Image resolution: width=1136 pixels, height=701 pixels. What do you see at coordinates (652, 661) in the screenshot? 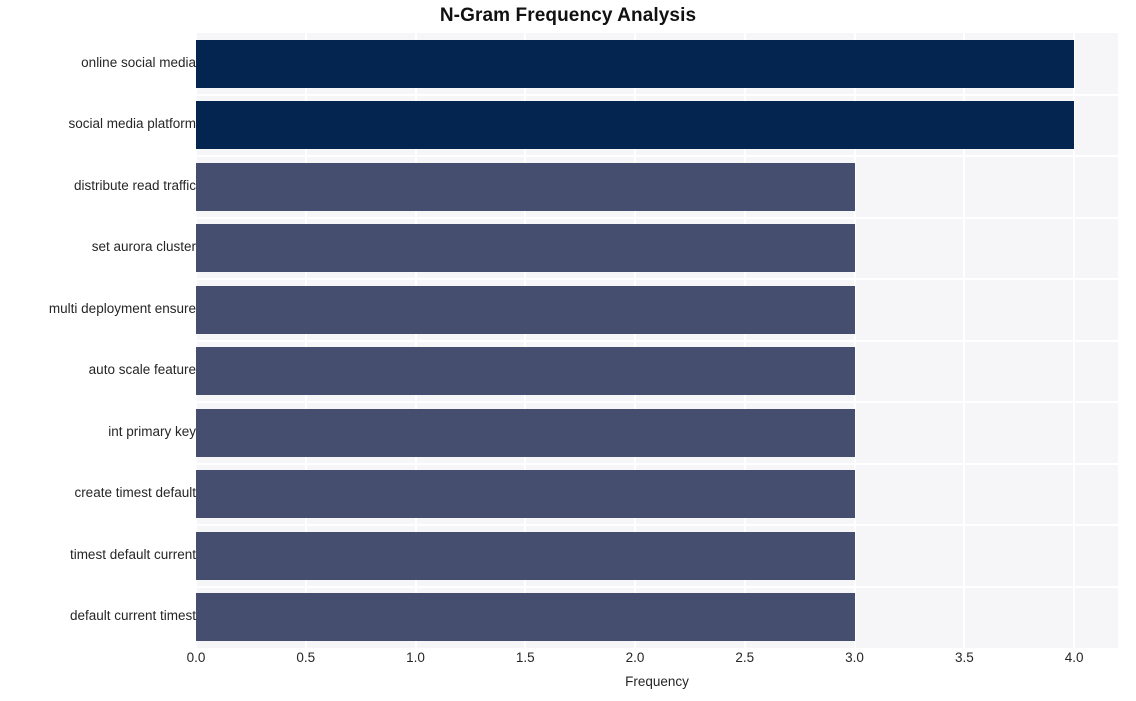
I see `x-axis-tick-labels: 0.0 0.5 1.0 1.5 2.0 2.5 3.0 3.5 4.0` at bounding box center [652, 661].